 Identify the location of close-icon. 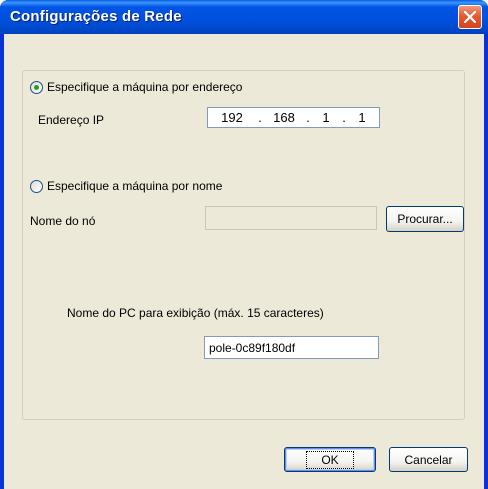
(470, 17).